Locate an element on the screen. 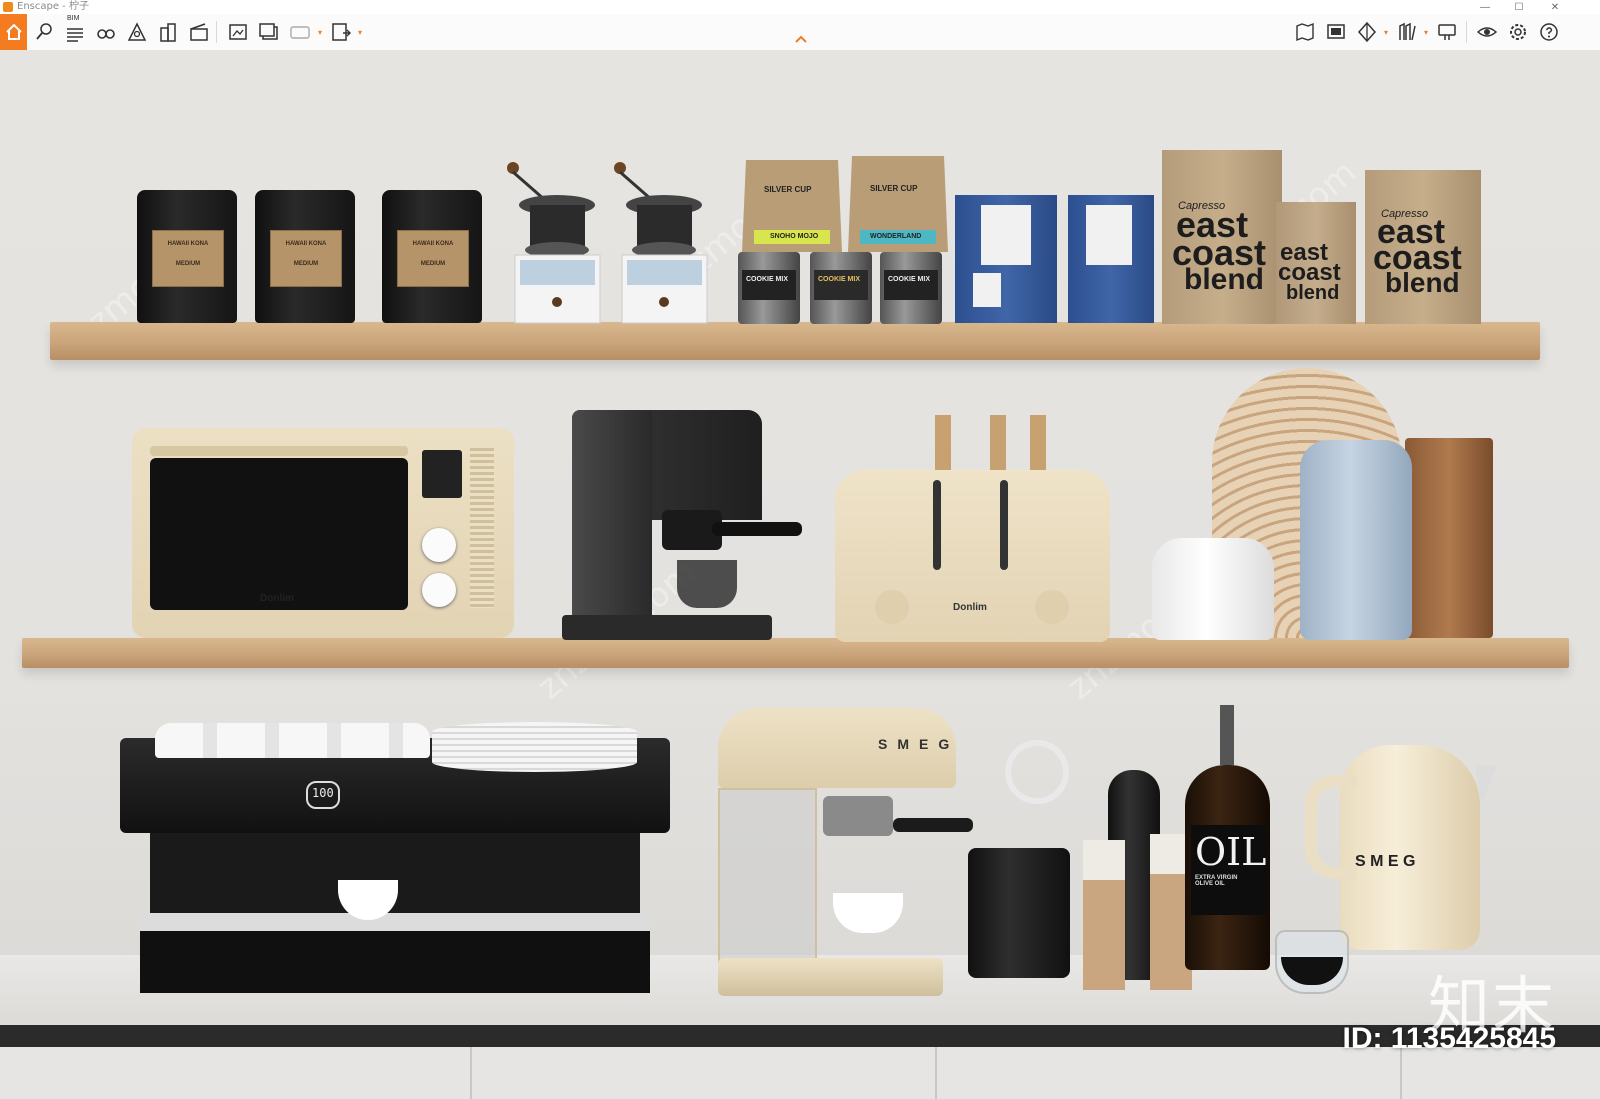  kraft-coffee-bag: Capresso east coast blend is located at coordinates (1222, 237).